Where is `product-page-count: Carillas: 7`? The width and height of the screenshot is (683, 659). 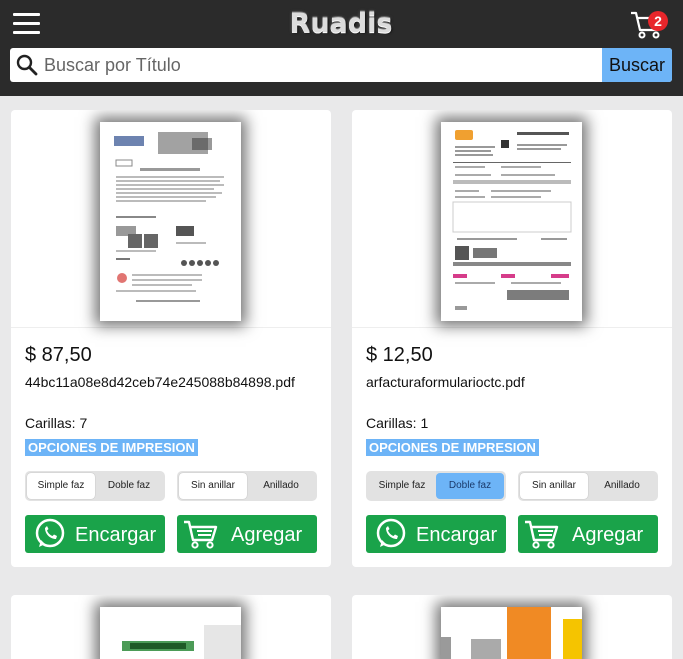 product-page-count: Carillas: 7 is located at coordinates (56, 423).